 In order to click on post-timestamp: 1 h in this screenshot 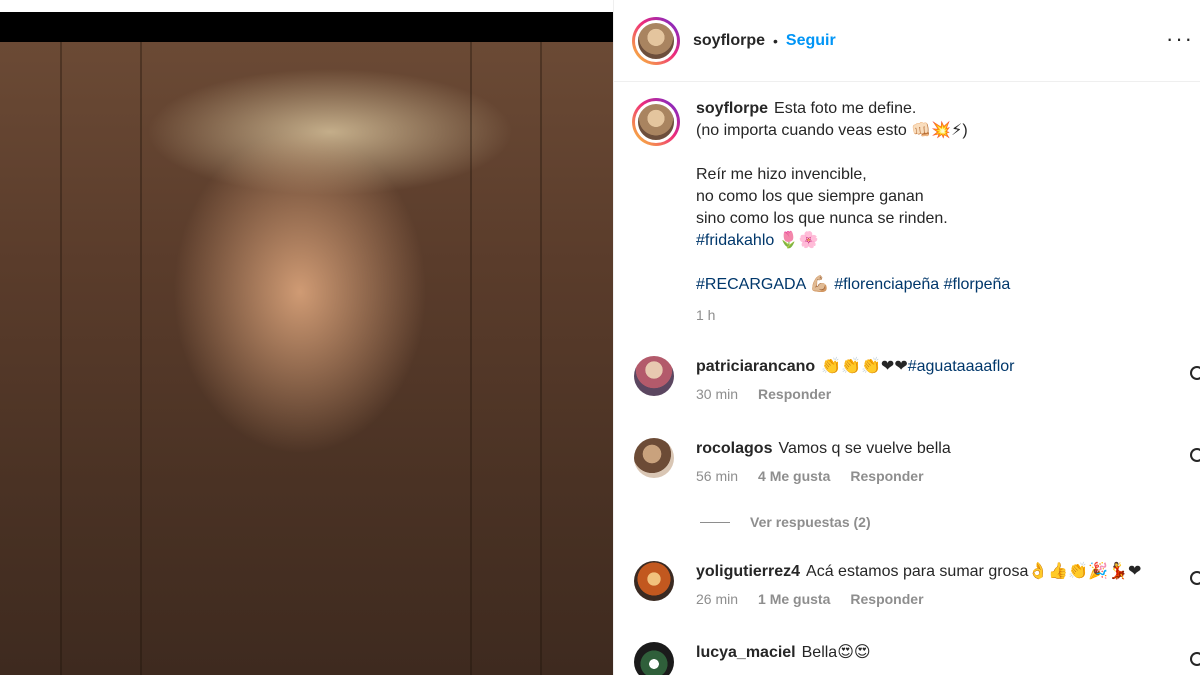, I will do `click(944, 315)`.